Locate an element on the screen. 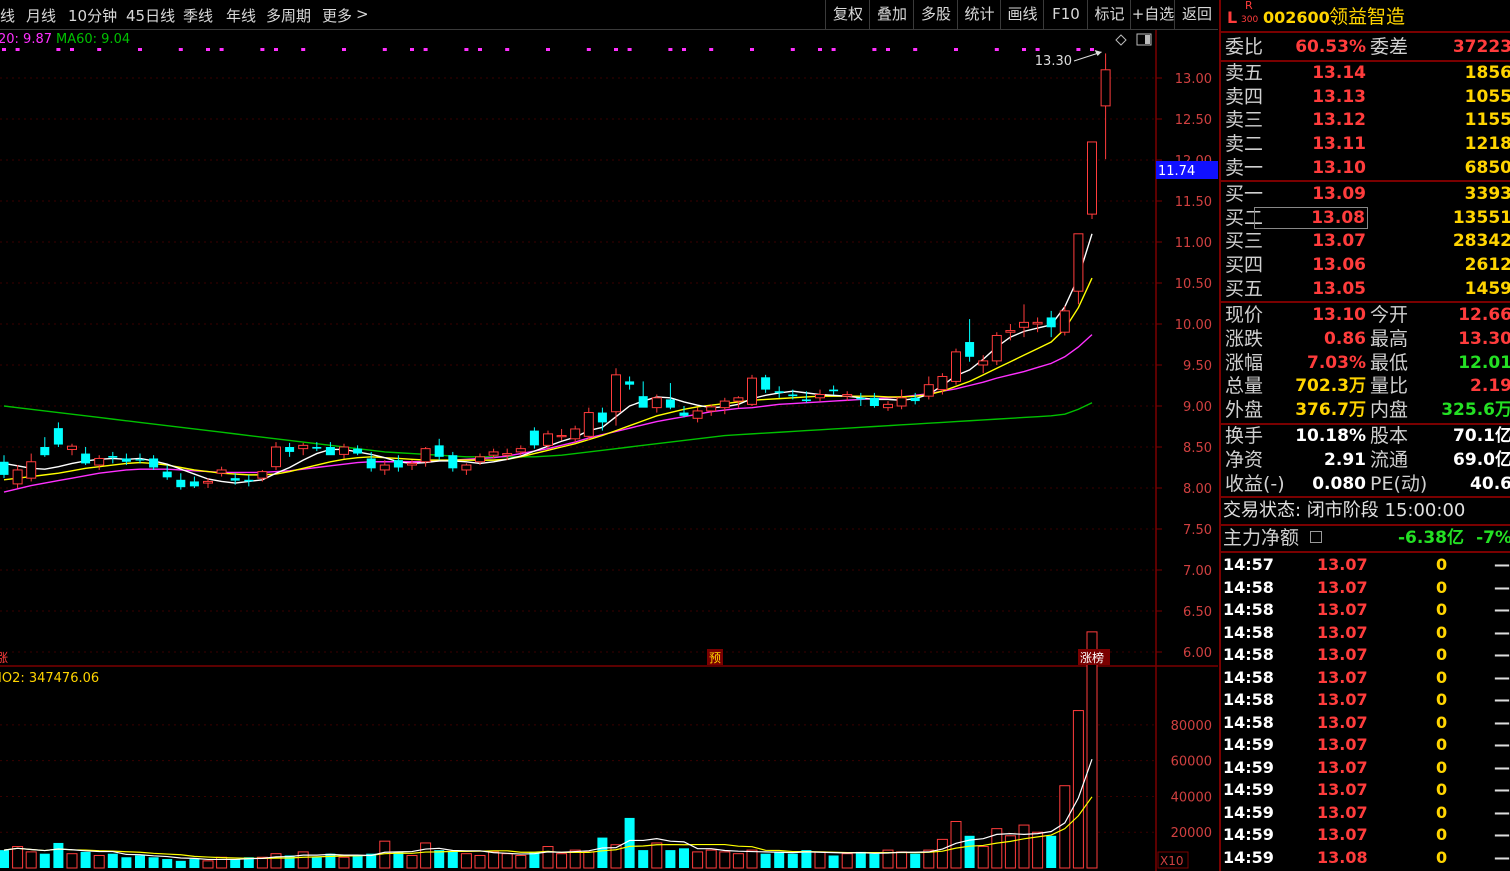  chevron-right-icon: > is located at coordinates (362, 14).